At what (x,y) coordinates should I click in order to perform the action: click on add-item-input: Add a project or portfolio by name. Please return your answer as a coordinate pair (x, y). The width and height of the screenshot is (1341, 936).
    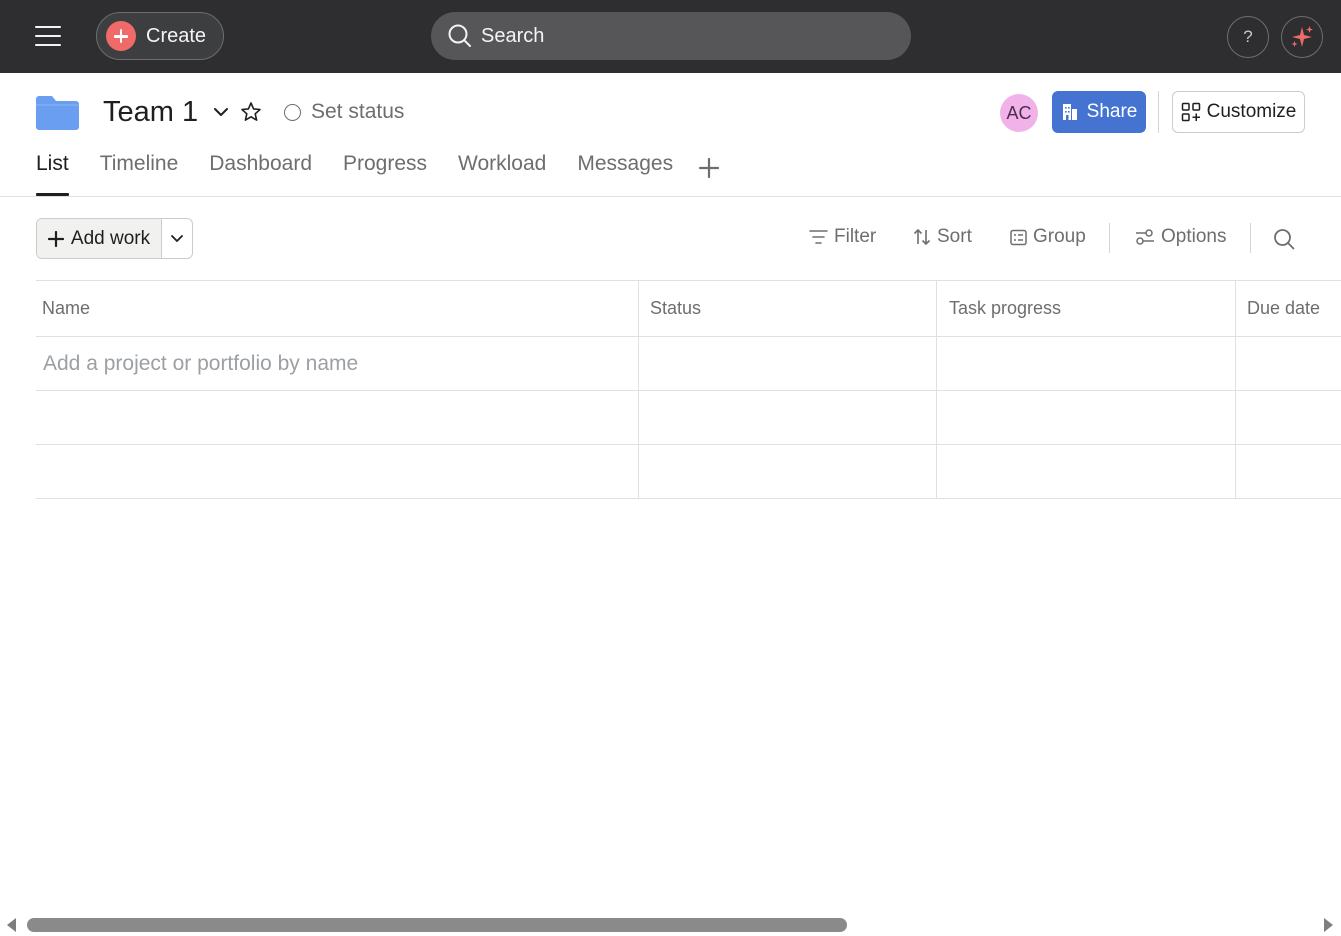
    Looking at the image, I should click on (337, 363).